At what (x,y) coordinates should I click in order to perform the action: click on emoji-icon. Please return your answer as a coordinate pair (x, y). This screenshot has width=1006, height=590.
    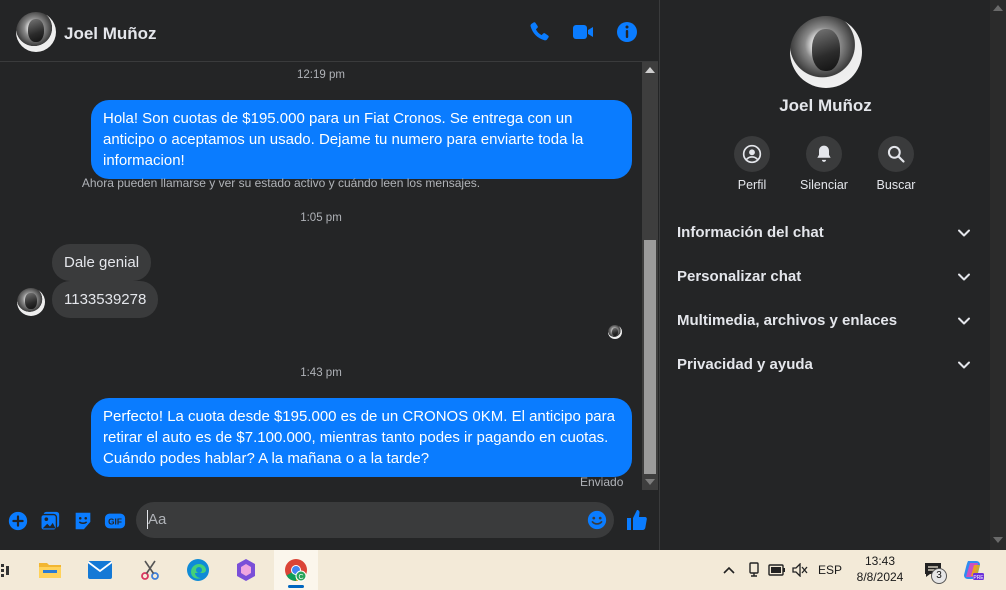
    Looking at the image, I should click on (597, 520).